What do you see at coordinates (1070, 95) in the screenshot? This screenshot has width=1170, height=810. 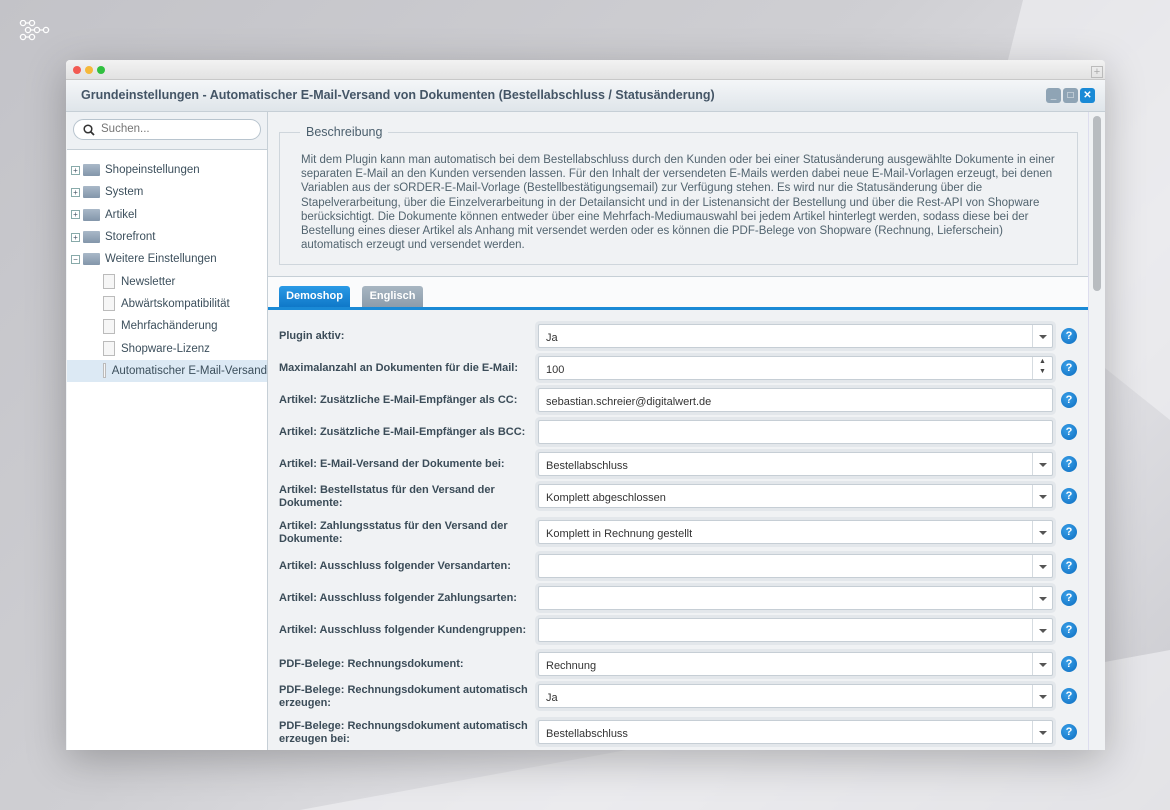 I see `maximize-button: □` at bounding box center [1070, 95].